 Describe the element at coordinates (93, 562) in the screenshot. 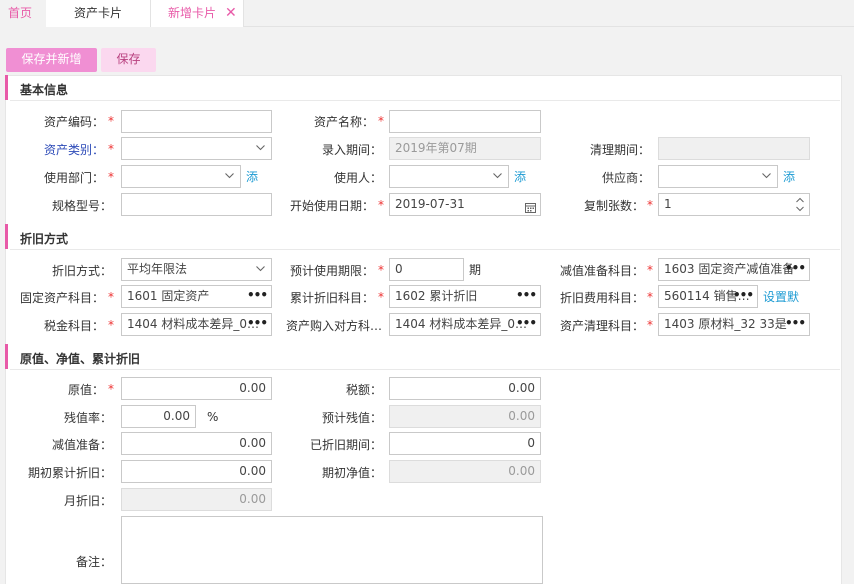

I see `remark-label: 备注：` at that location.